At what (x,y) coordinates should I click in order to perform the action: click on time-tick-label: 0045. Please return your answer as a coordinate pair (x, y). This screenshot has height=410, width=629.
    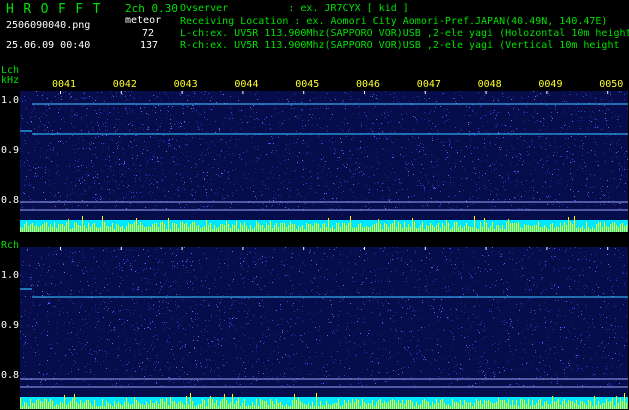
    Looking at the image, I should click on (307, 84).